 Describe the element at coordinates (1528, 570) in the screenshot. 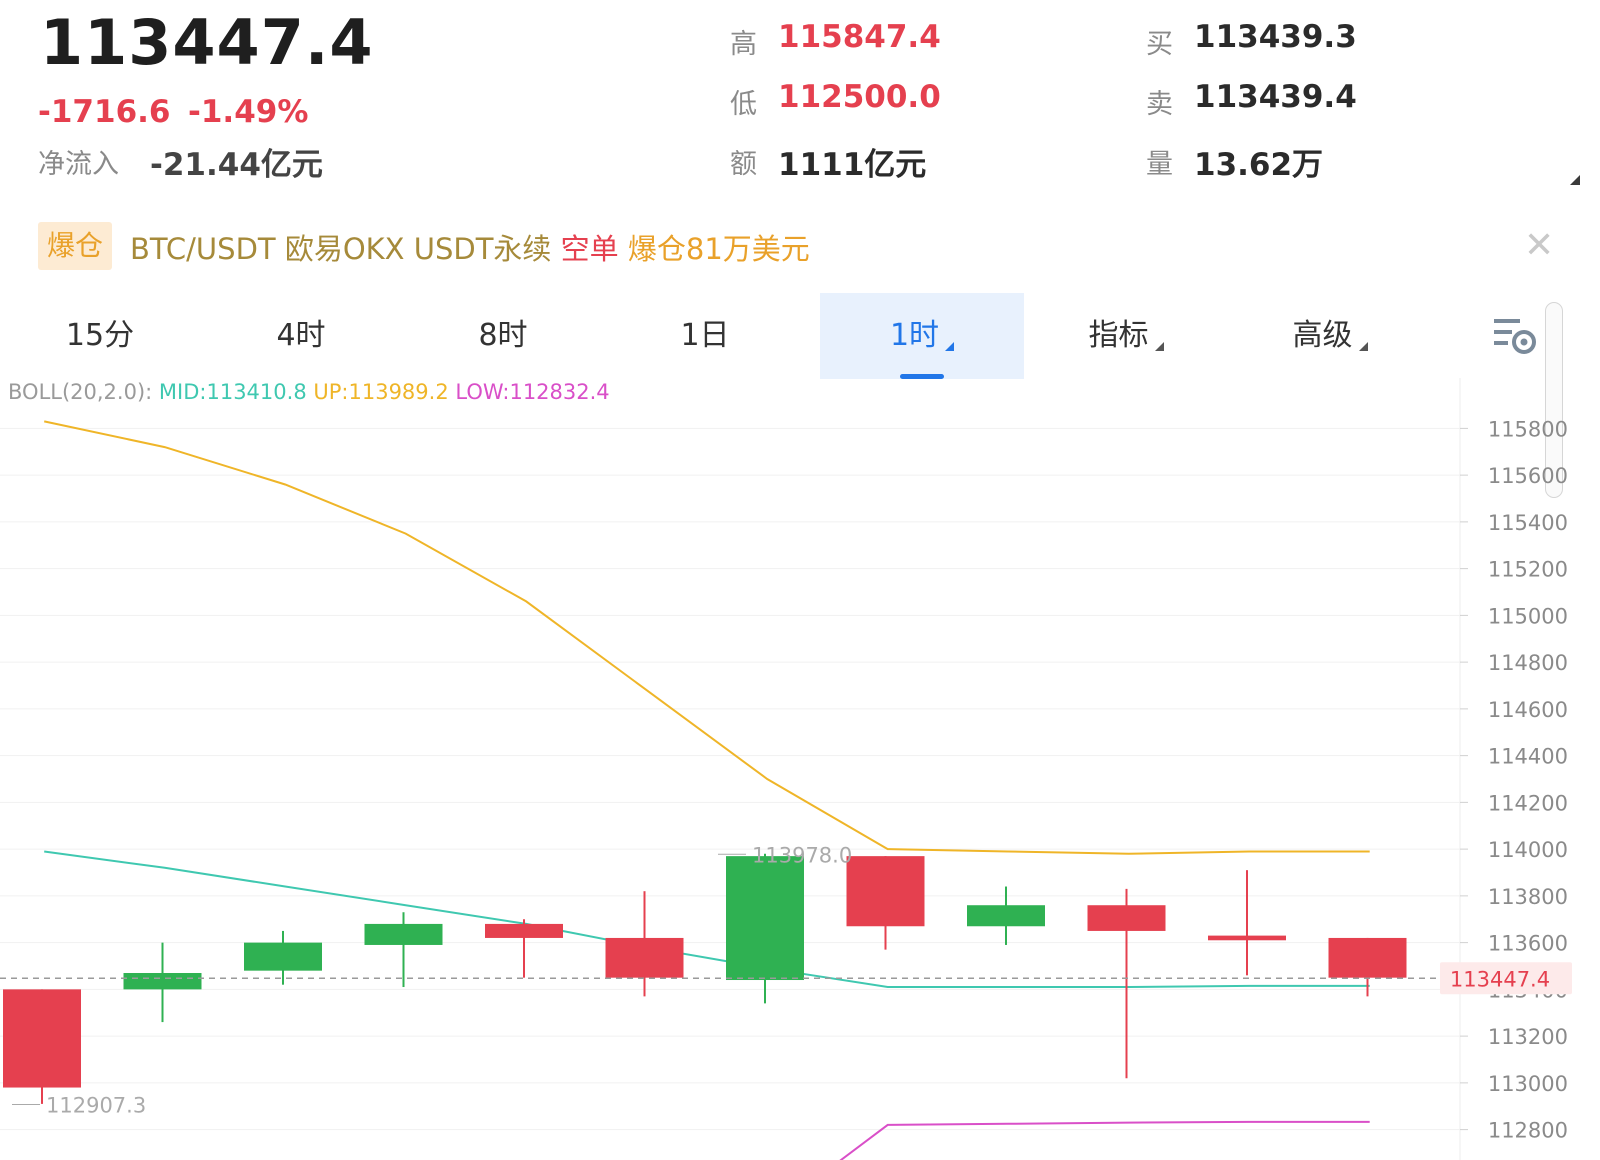

I see `y-tick-label: 115200` at that location.